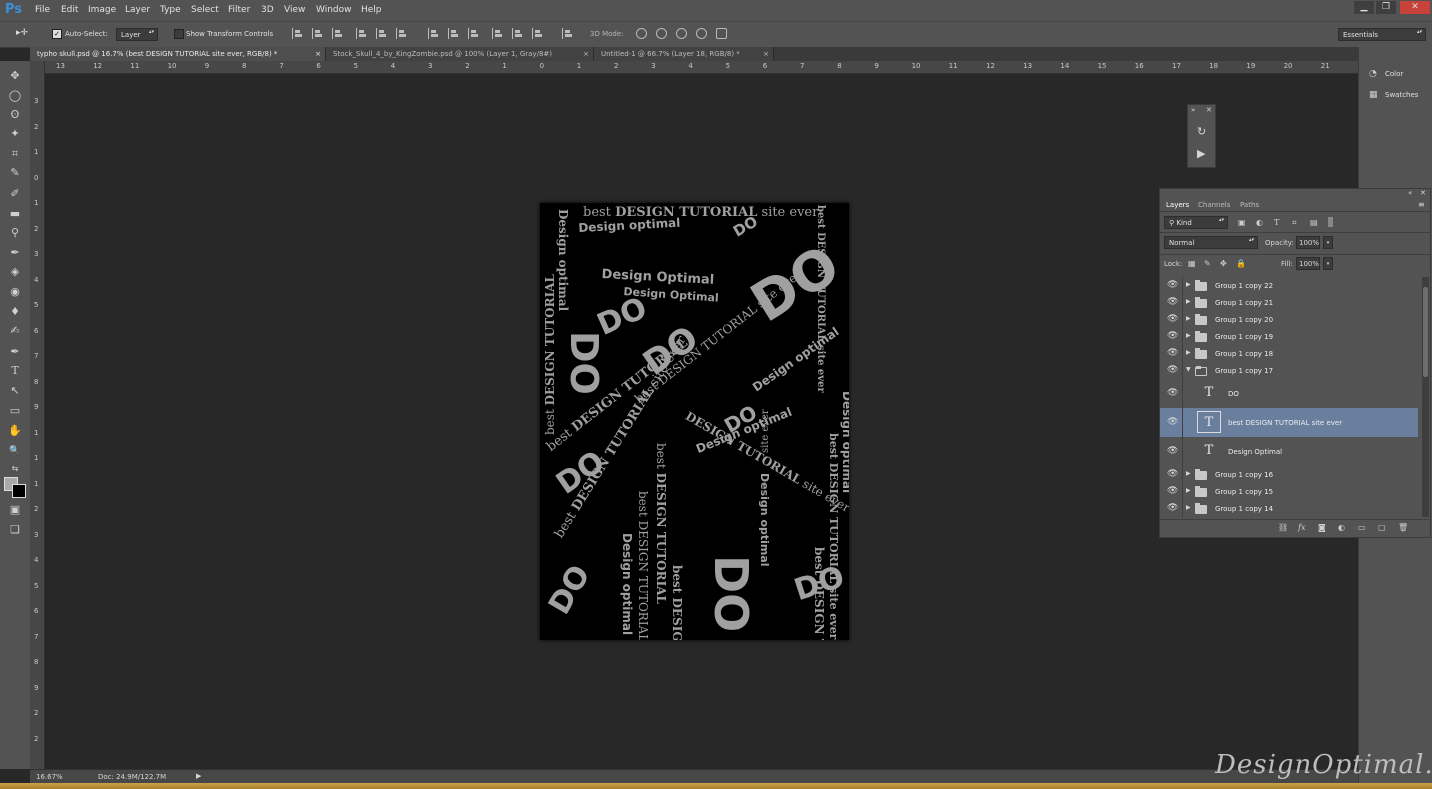  Describe the element at coordinates (15, 194) in the screenshot. I see `healing-brush-tool-icon: ✐` at that location.